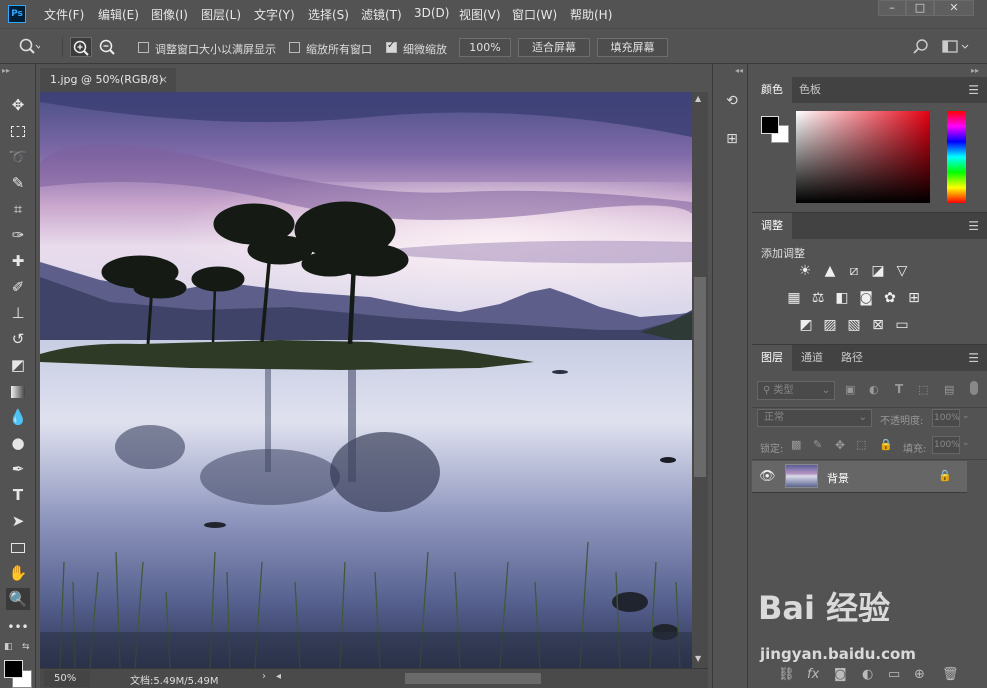  What do you see at coordinates (18, 313) in the screenshot?
I see `clone-stamp-tool-icon: ⊥` at bounding box center [18, 313].